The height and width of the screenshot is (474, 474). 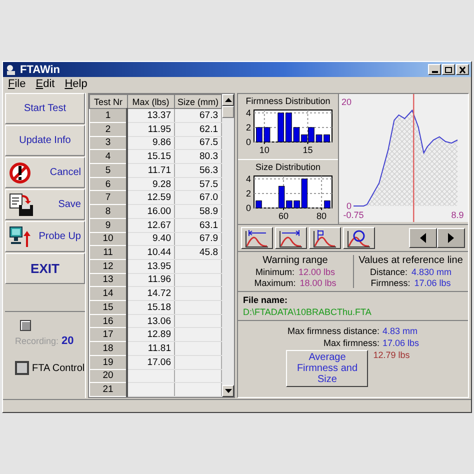 I want to click on table-cell: 13.06, so click(x=150, y=321).